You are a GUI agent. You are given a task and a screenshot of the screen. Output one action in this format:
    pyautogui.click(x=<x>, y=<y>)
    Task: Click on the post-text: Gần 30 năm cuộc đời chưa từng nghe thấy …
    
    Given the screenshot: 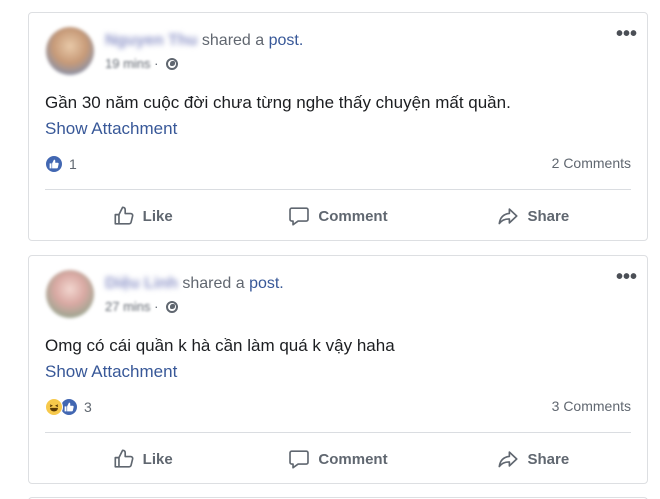 What is the action you would take?
    pyautogui.click(x=278, y=102)
    